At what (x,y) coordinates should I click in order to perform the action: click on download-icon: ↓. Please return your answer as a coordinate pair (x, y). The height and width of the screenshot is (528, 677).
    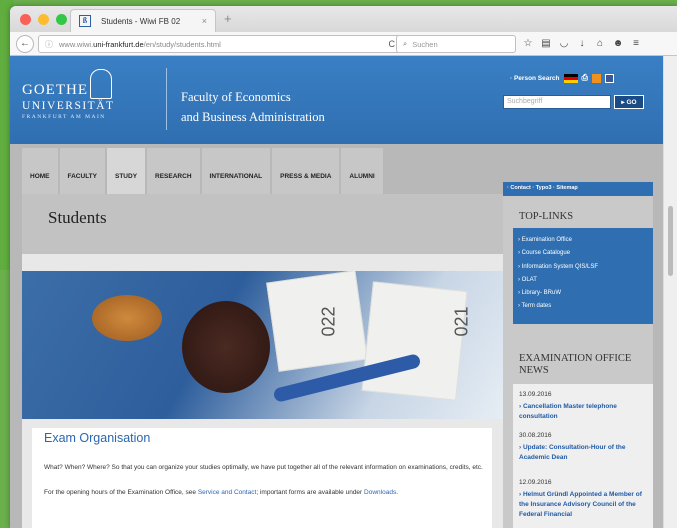
    Looking at the image, I should click on (582, 44).